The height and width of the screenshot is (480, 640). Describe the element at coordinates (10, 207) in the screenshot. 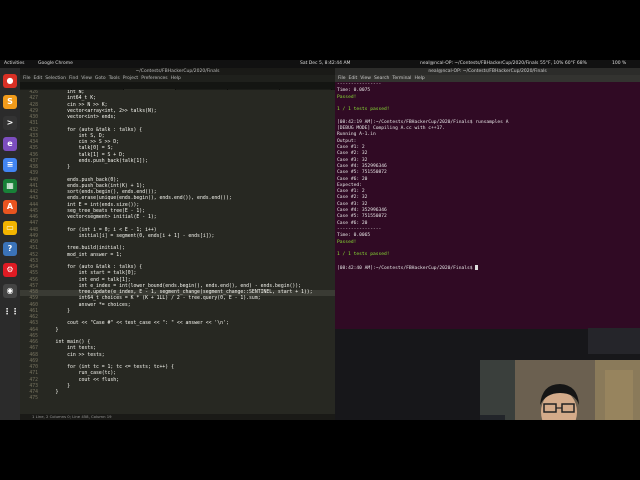

I see `software-icon: A` at that location.